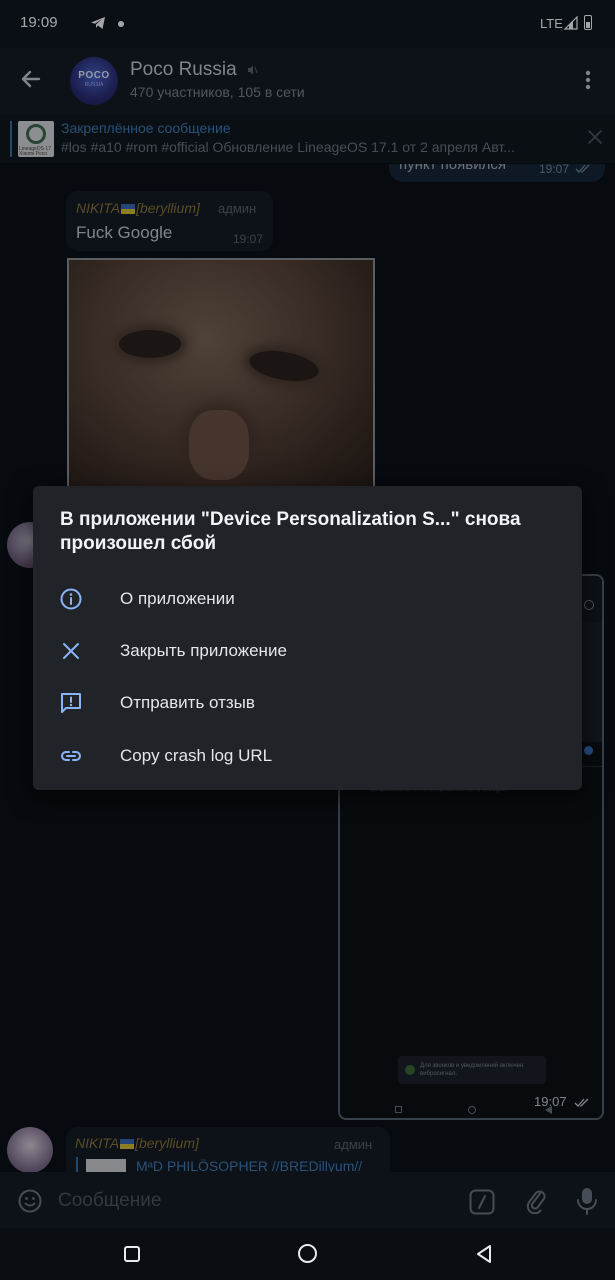  I want to click on feedback-icon, so click(71, 703).